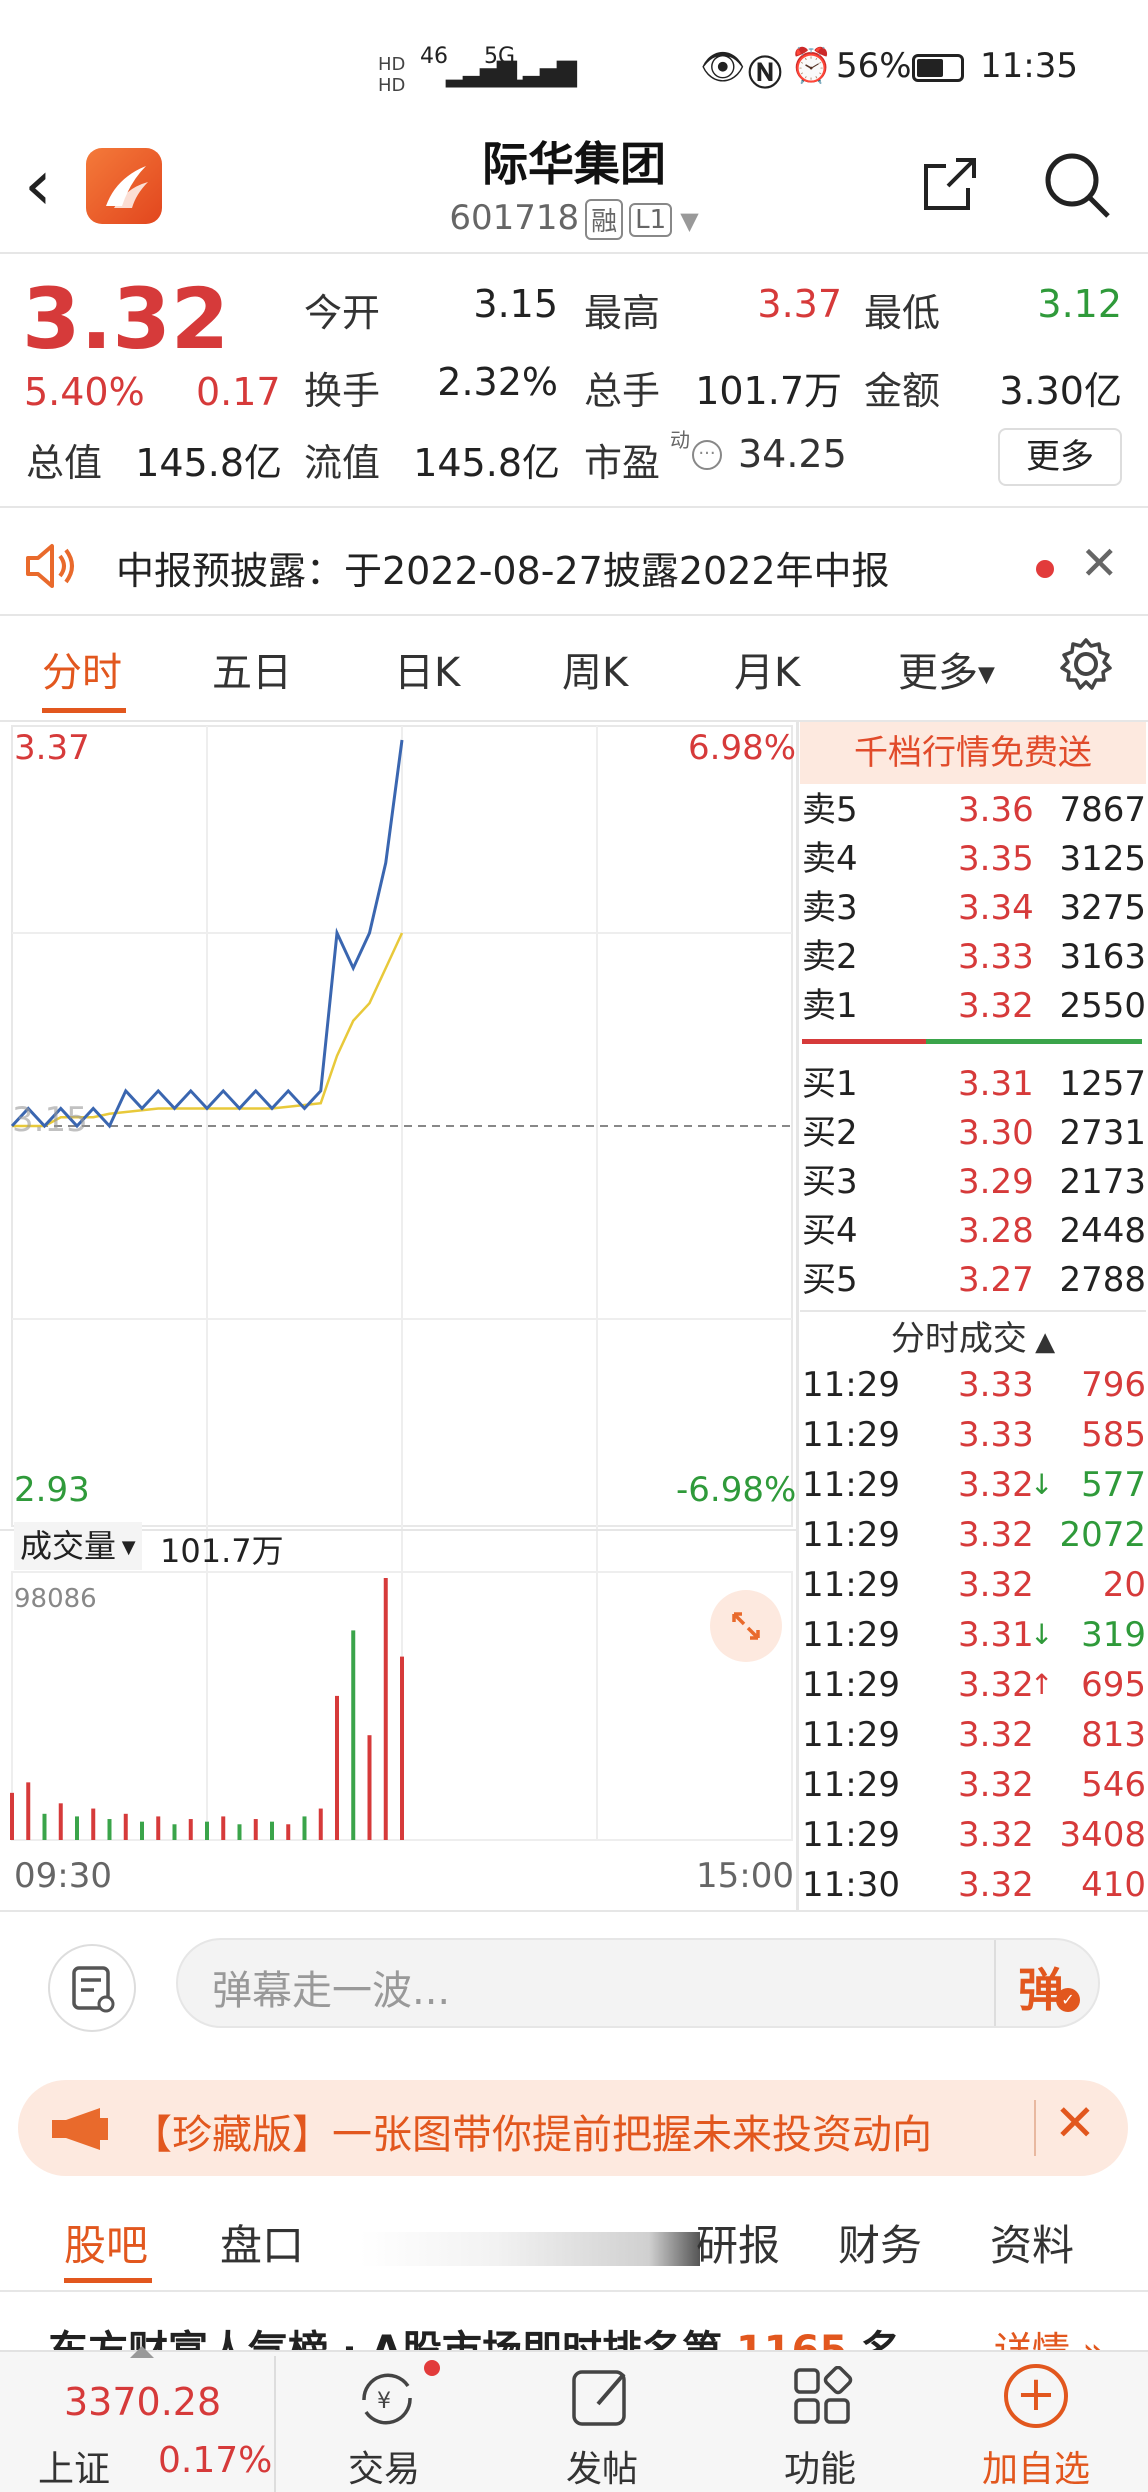  What do you see at coordinates (92, 1988) in the screenshot?
I see `danmu-settings-icon` at bounding box center [92, 1988].